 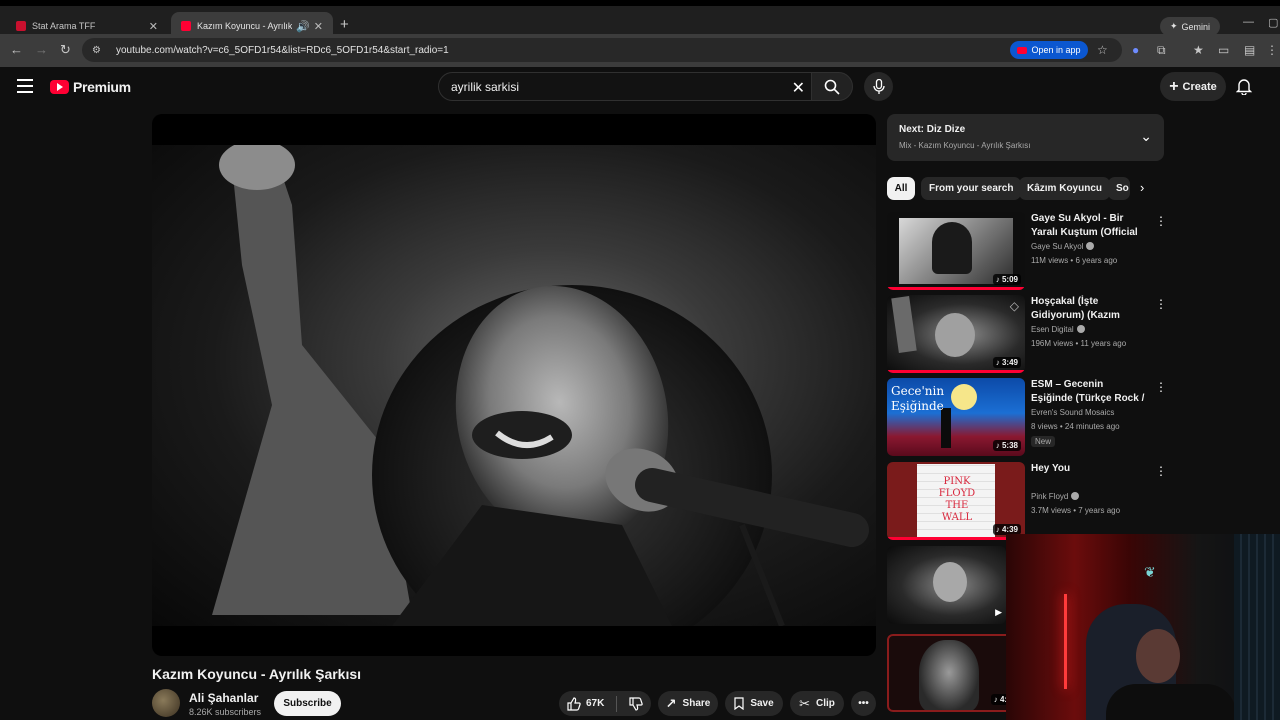 What do you see at coordinates (754, 703) in the screenshot?
I see `save-button: Save` at bounding box center [754, 703].